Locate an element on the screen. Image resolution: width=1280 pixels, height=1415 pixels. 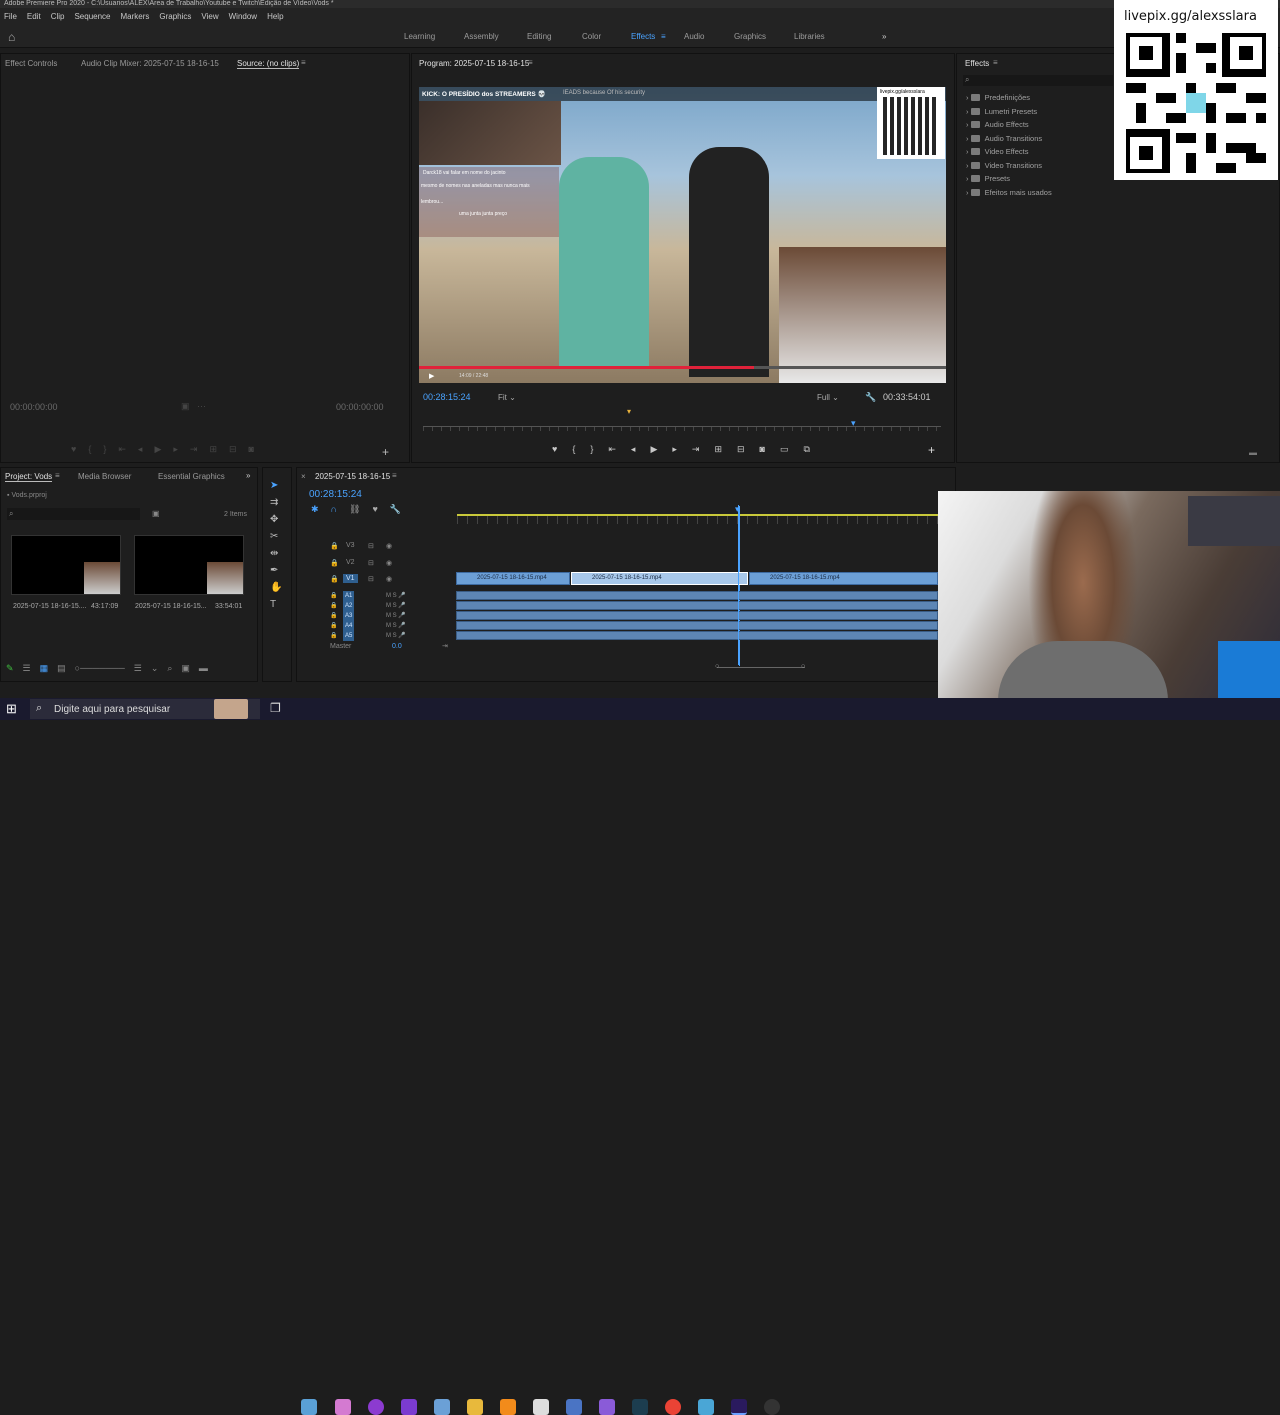
timeline-clip-selected: 2025-07-15 18-16-15.mp4 is located at coordinates (659, 578).